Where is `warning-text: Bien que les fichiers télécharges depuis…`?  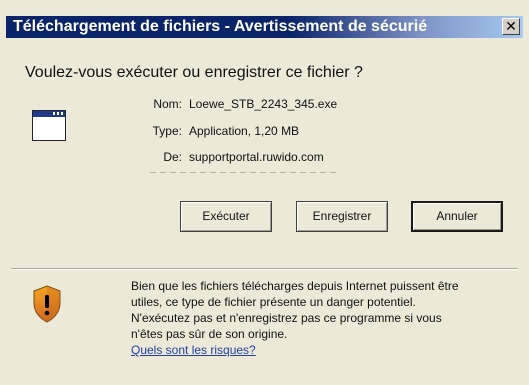
warning-text: Bien que les fichiers télécharges depuis… is located at coordinates (295, 310).